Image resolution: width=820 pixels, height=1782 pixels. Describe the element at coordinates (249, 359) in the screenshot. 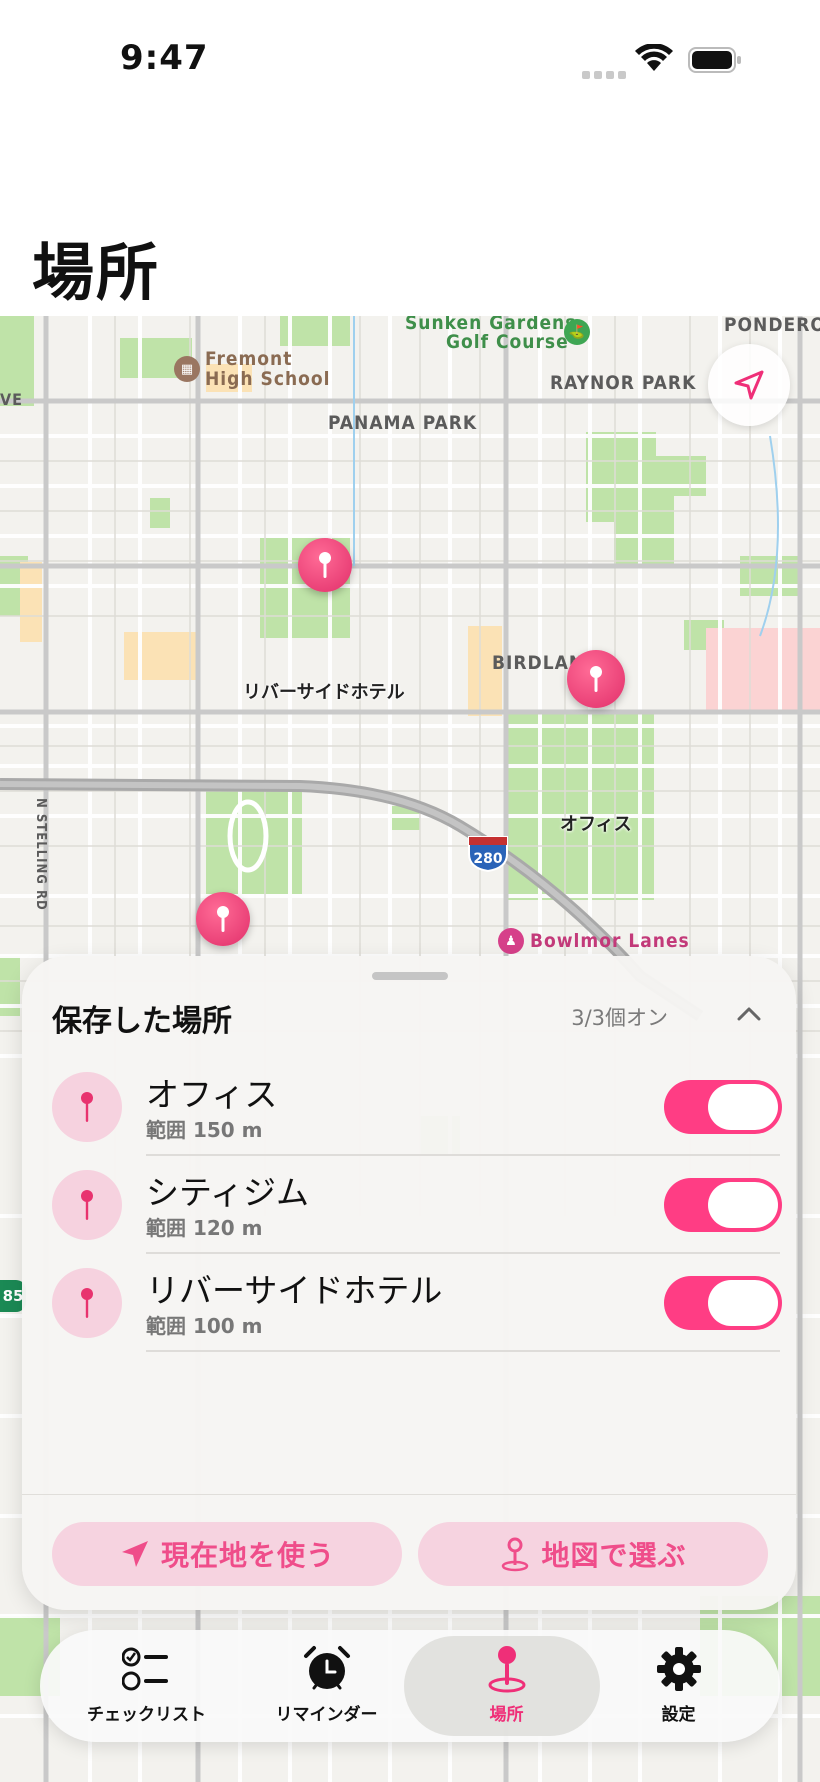

I see `map-label: Fremont` at that location.